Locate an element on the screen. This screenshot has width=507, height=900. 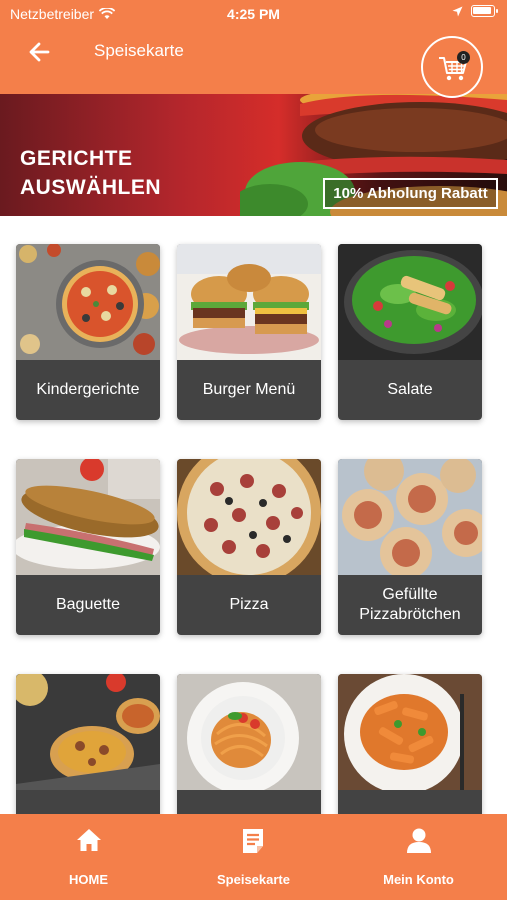
category-label: Salate is located at coordinates (410, 389).